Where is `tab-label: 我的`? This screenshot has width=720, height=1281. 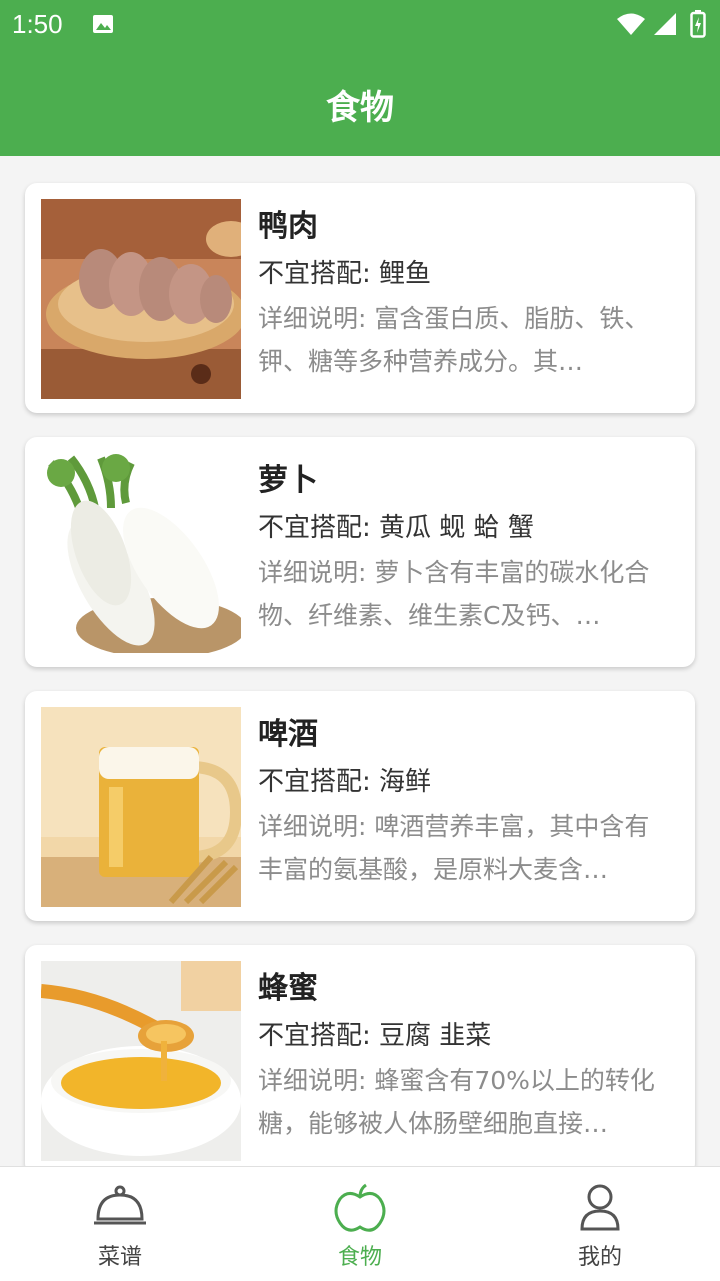
tab-label: 我的 is located at coordinates (599, 1257).